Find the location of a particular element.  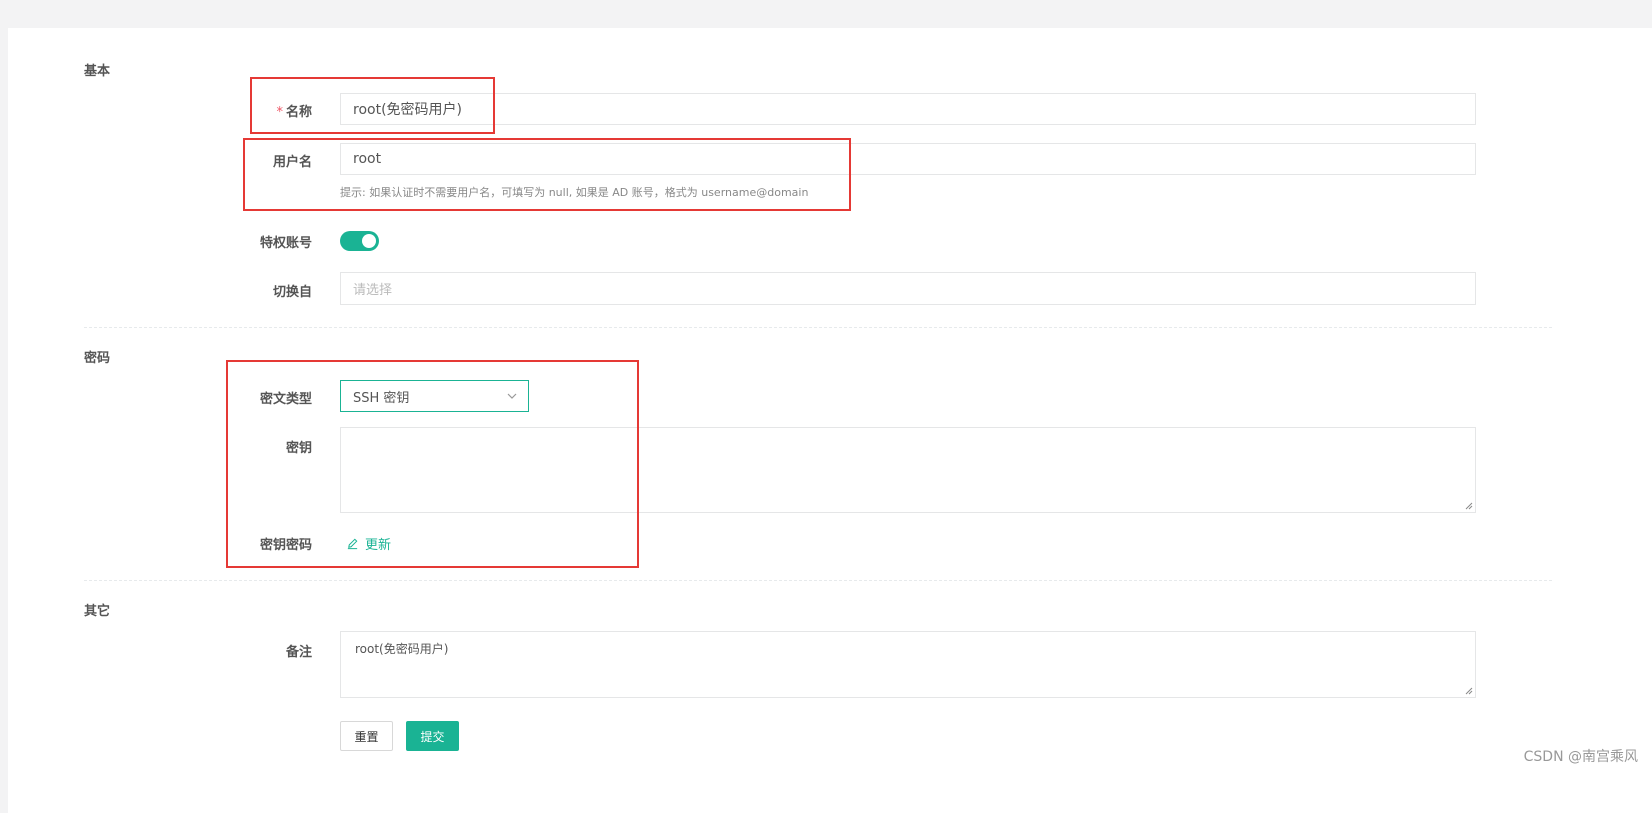

section-title-other: 其它 is located at coordinates (97, 611).